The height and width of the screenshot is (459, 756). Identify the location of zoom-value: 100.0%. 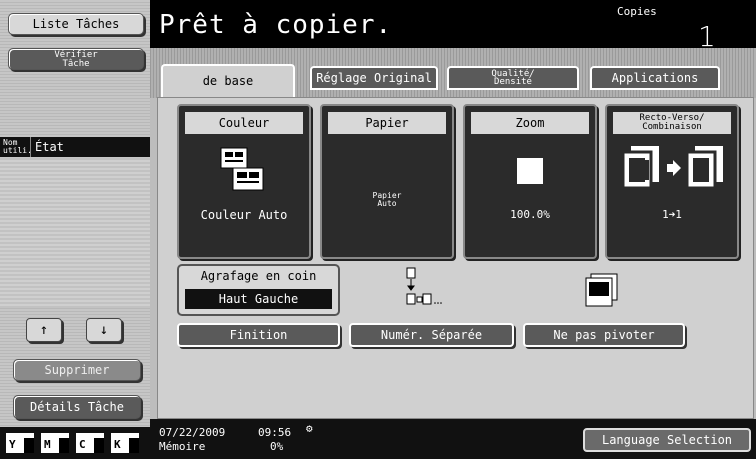
(530, 214).